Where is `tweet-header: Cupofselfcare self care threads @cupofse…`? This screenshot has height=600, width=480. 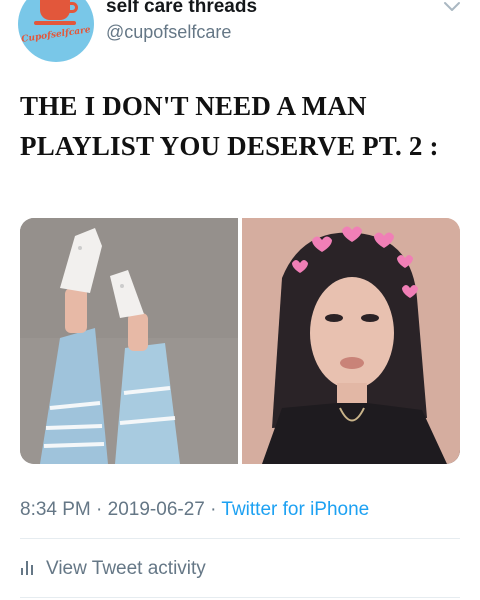
tweet-header: Cupofselfcare self care threads @cupofse… is located at coordinates (240, 35).